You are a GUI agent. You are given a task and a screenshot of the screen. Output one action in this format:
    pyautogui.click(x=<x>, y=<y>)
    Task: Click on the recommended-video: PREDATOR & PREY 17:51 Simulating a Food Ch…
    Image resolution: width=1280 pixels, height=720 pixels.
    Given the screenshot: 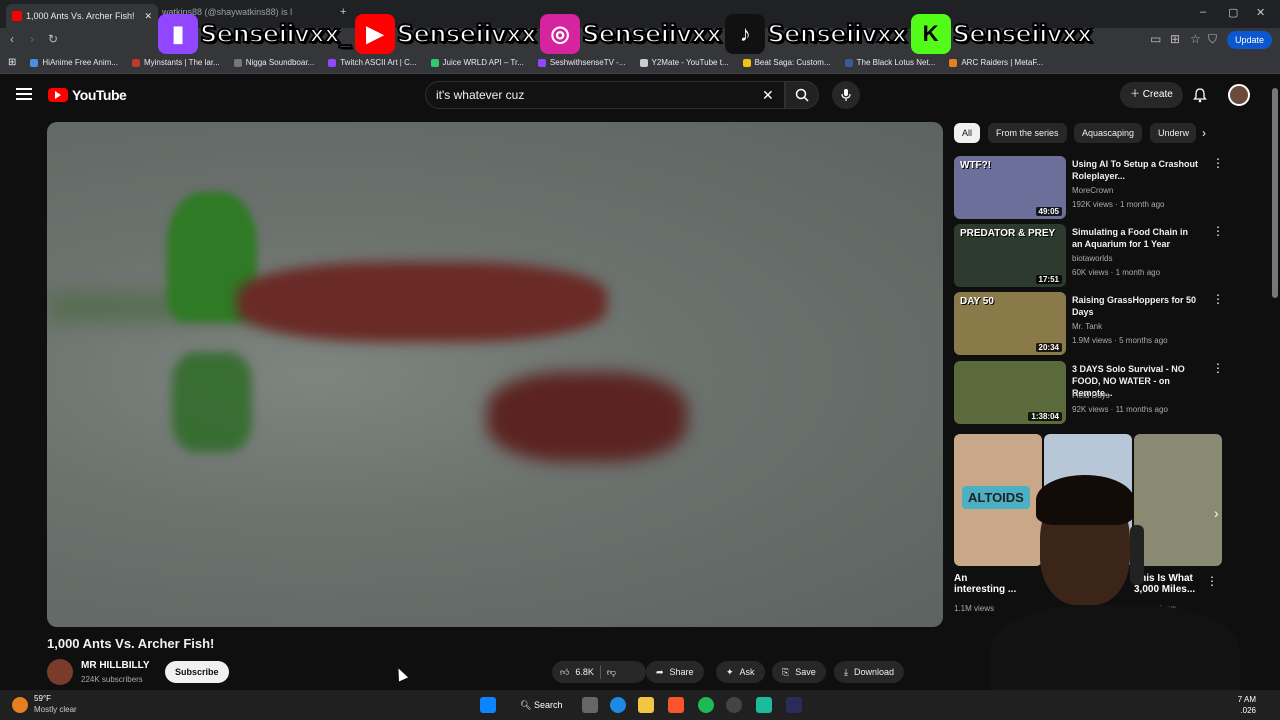 What is the action you would take?
    pyautogui.click(x=1094, y=256)
    